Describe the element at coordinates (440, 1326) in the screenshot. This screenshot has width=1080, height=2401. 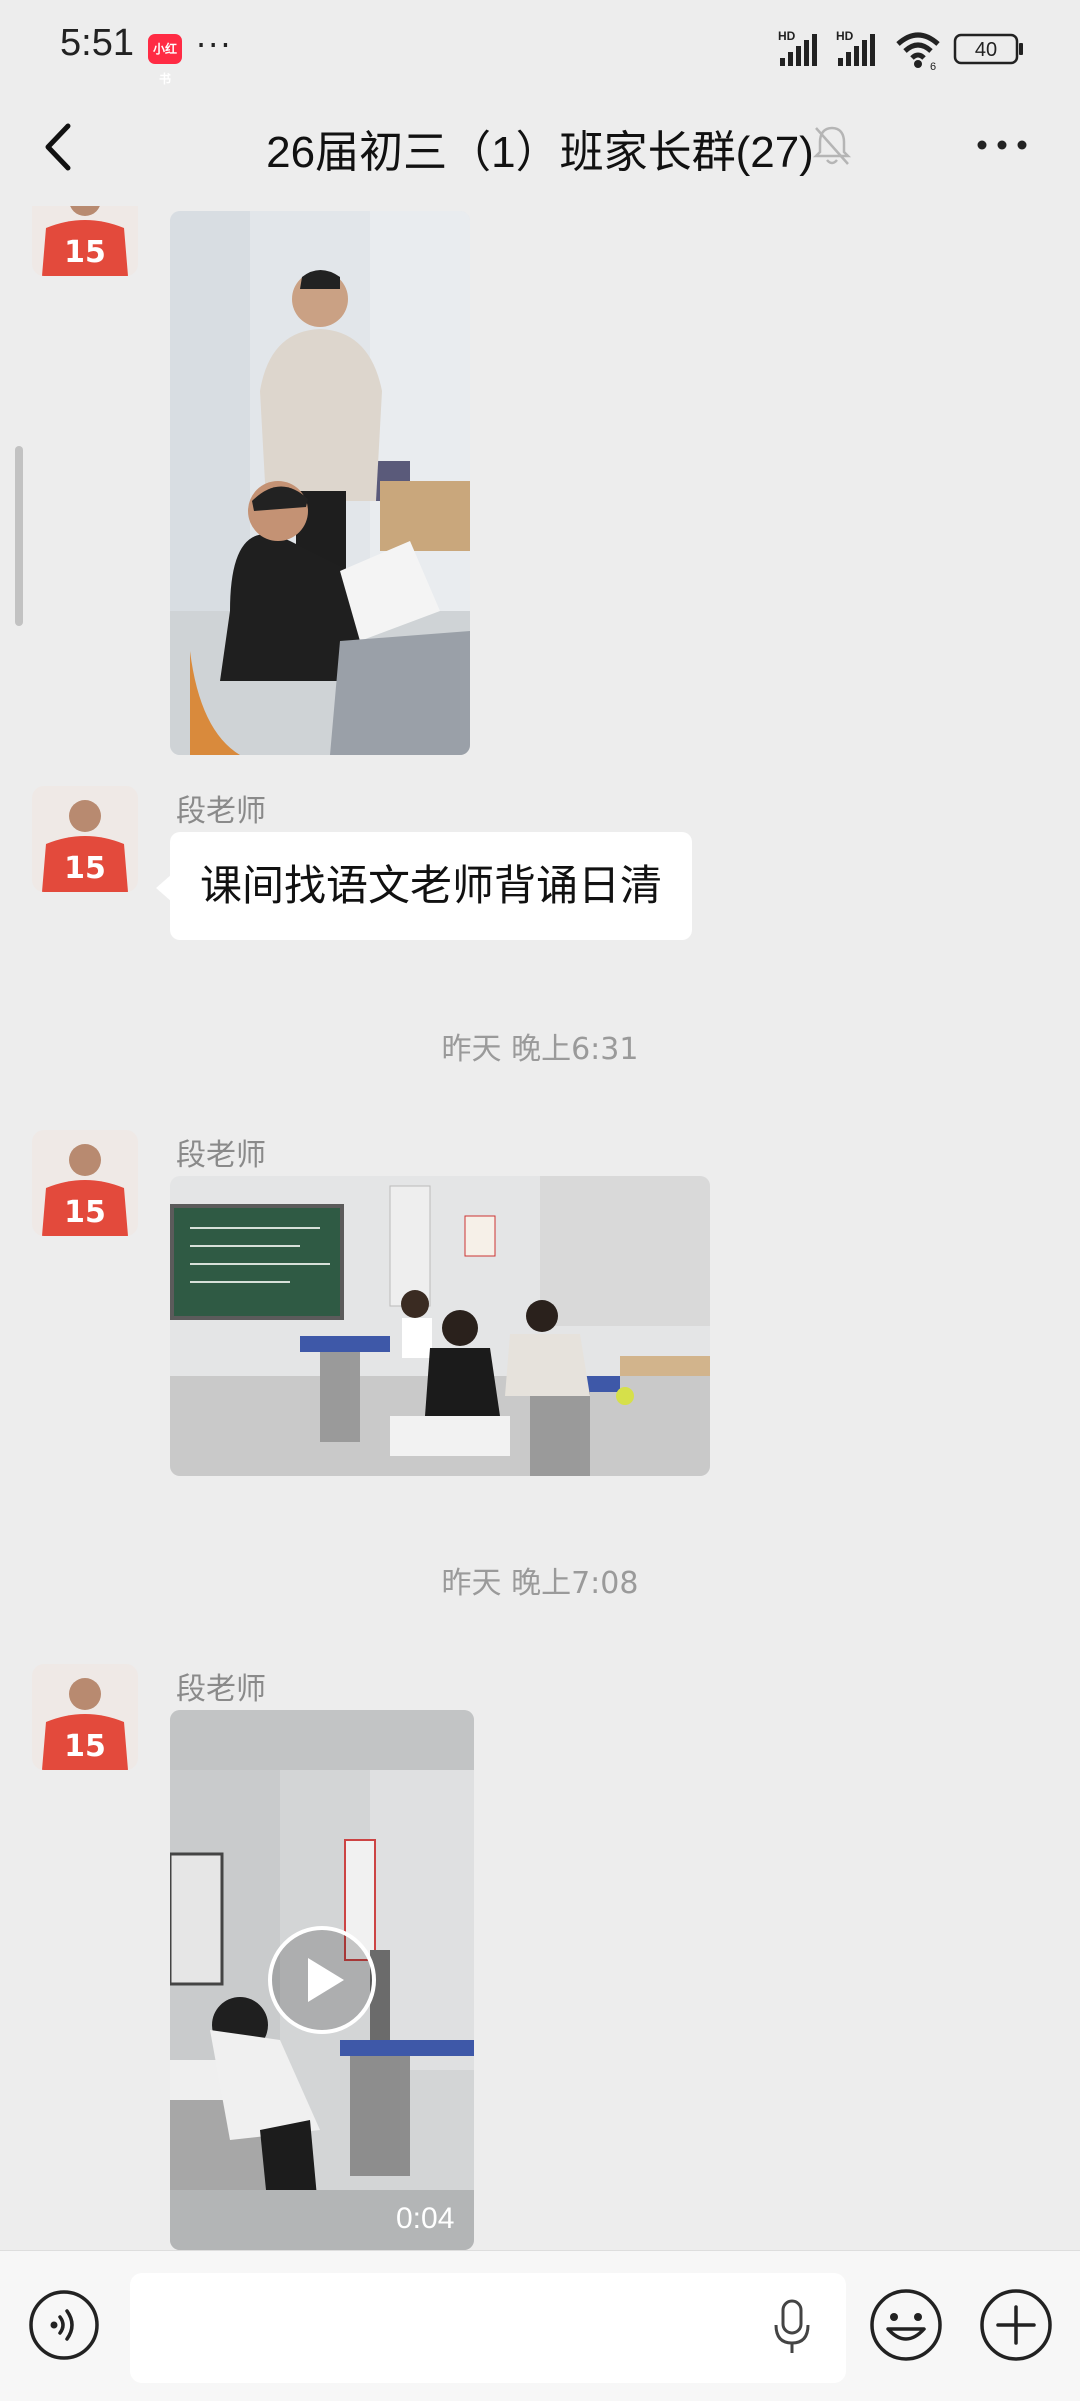
I see `image-message-landscape` at that location.